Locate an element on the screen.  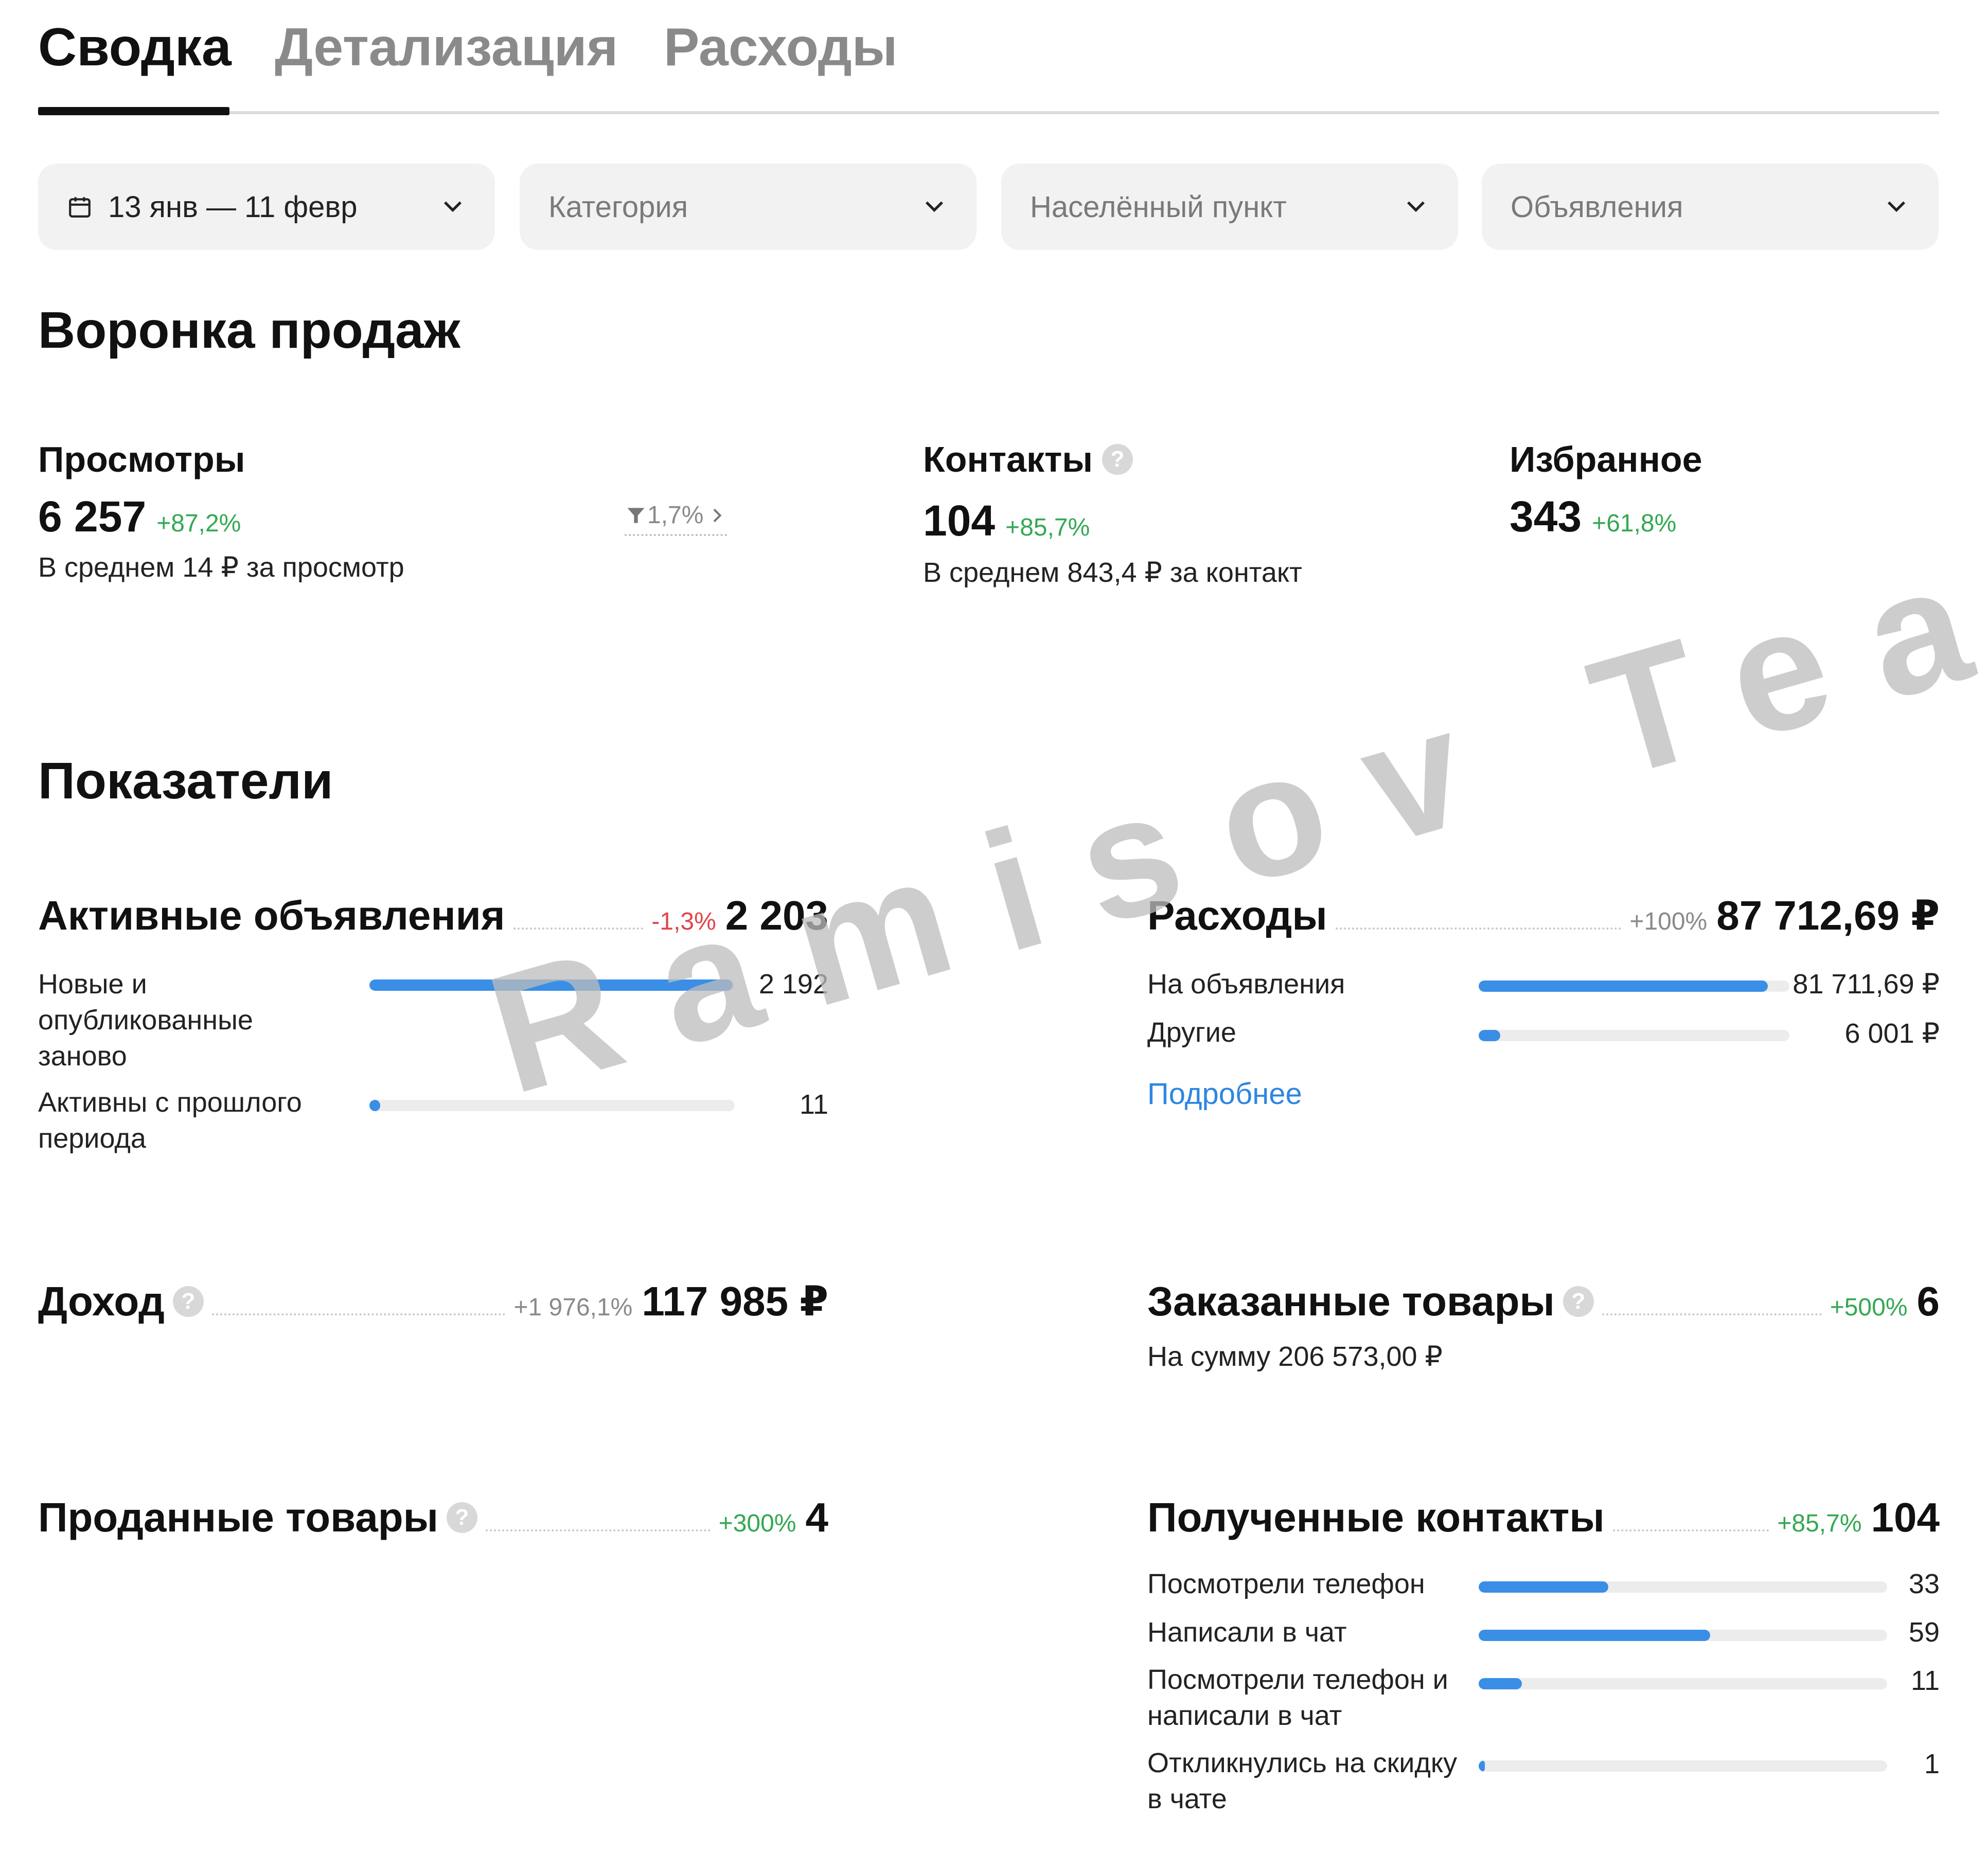
income-header: Доход ? +1 976,1% 117 985 ₽ is located at coordinates (433, 1301).